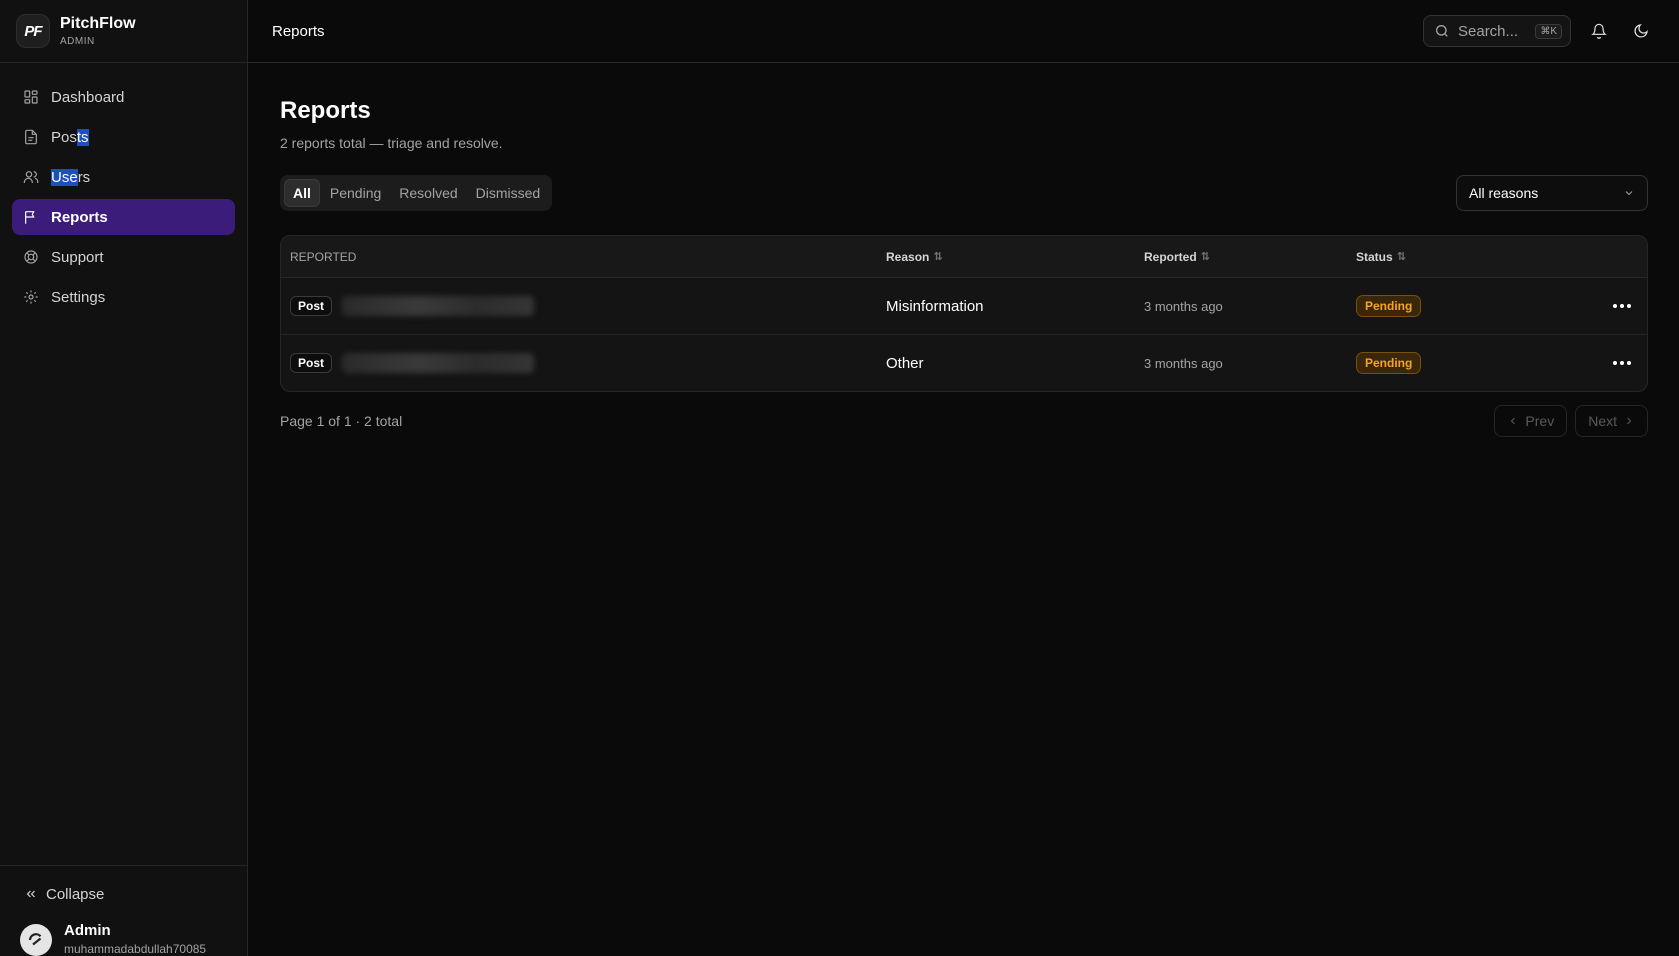 The height and width of the screenshot is (956, 1679). Describe the element at coordinates (298, 31) in the screenshot. I see `breadcrumb: Reports` at that location.